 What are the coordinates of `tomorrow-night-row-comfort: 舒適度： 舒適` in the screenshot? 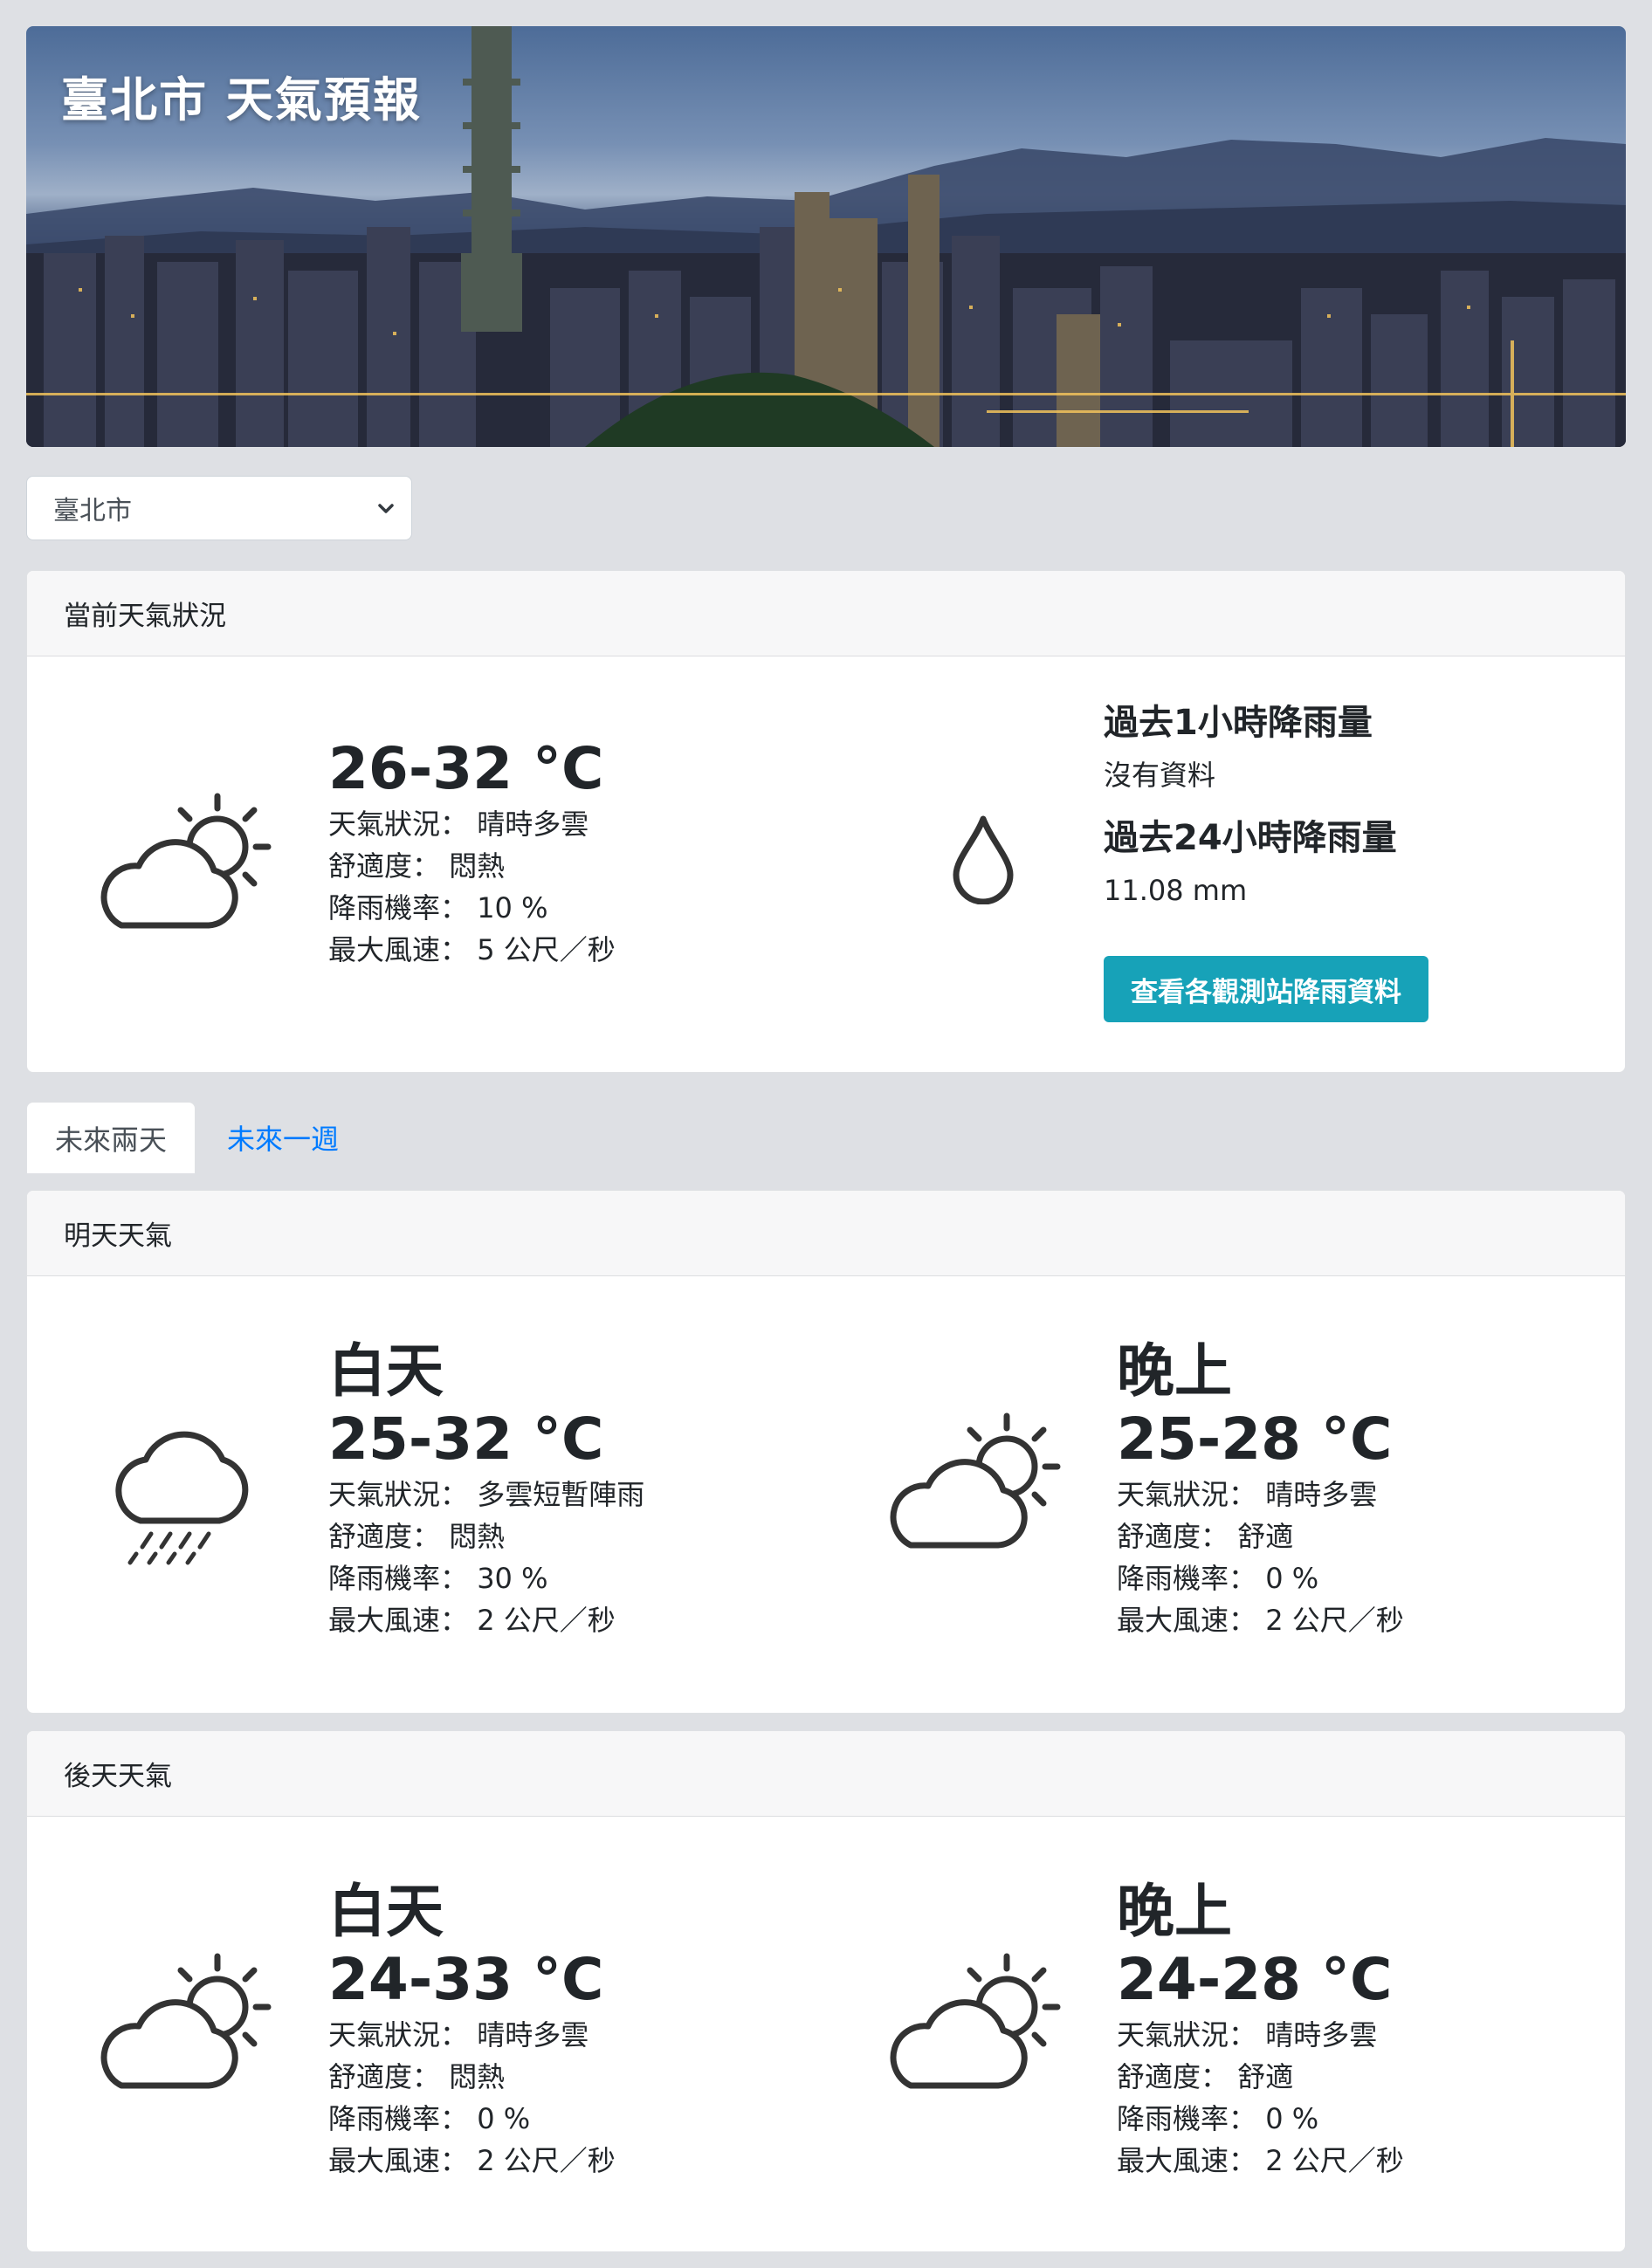 It's located at (1260, 1536).